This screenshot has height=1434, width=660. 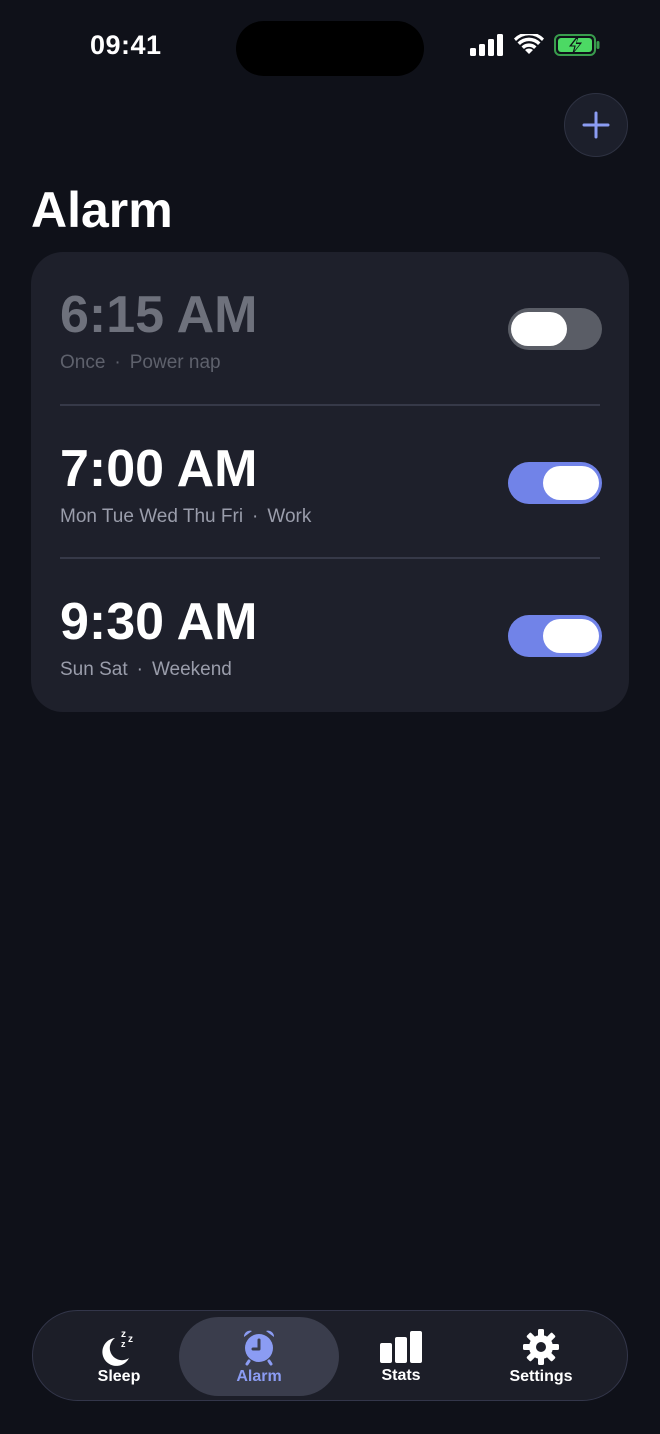 I want to click on alarm-row: 9:30 AM Sun Sat · Weekend, so click(x=330, y=634).